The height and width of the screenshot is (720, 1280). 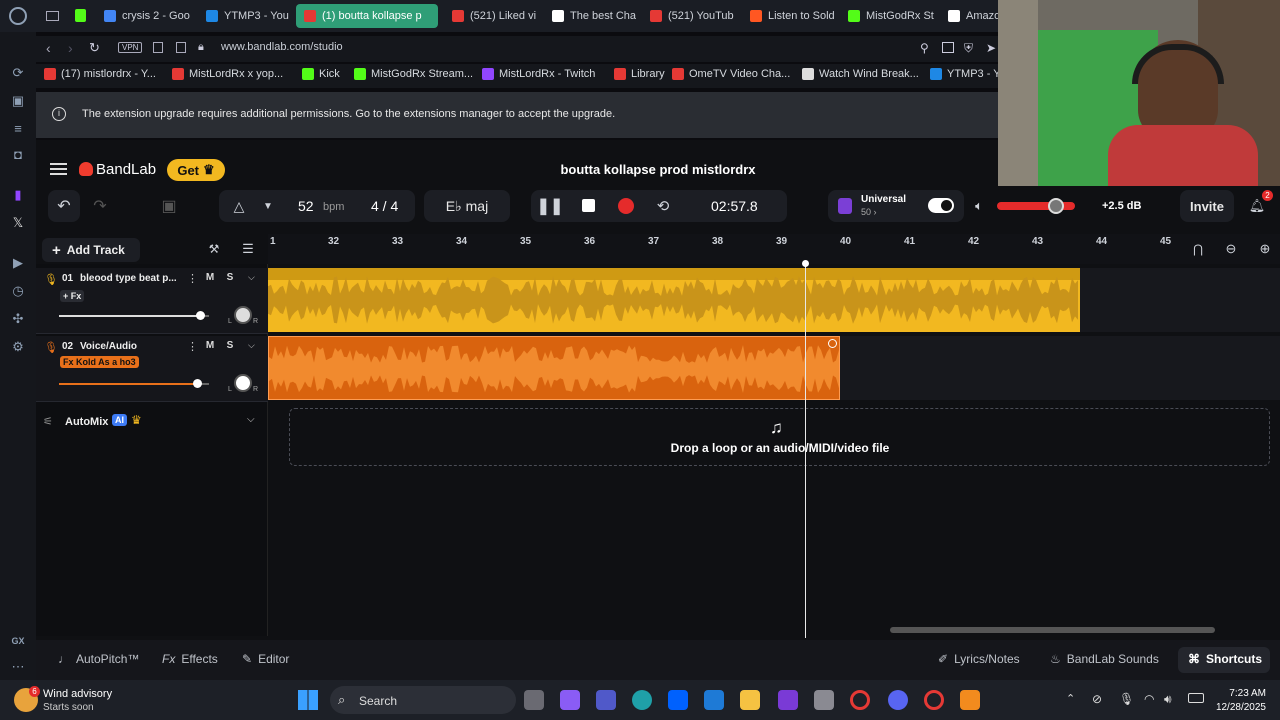 I want to click on universal-value: 50 ›, so click(x=869, y=212).